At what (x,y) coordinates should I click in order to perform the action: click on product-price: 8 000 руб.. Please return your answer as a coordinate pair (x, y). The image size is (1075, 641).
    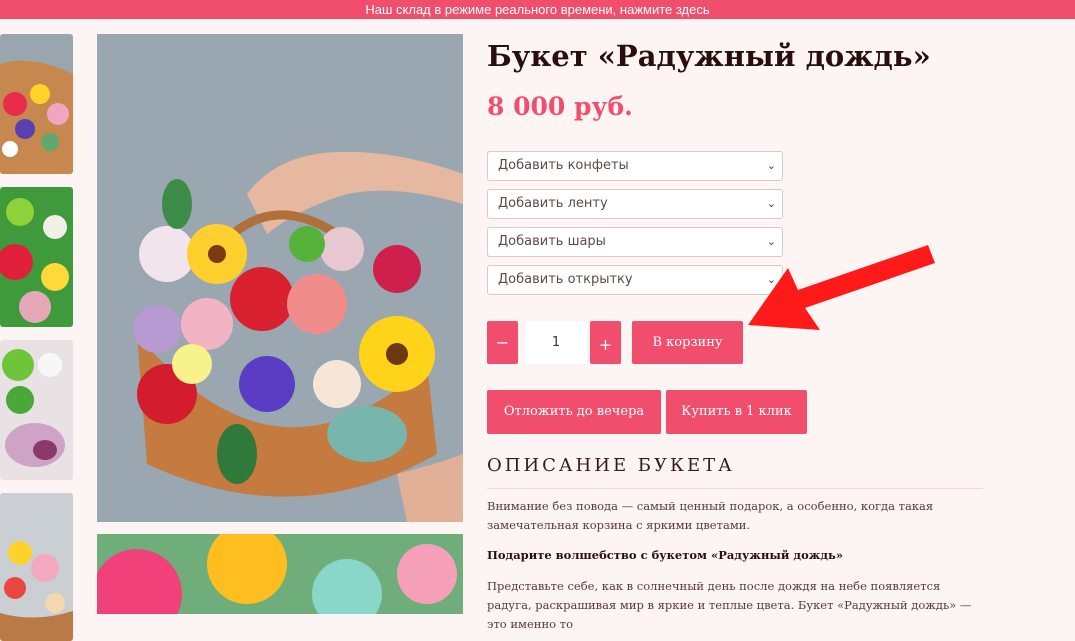
    Looking at the image, I should click on (560, 106).